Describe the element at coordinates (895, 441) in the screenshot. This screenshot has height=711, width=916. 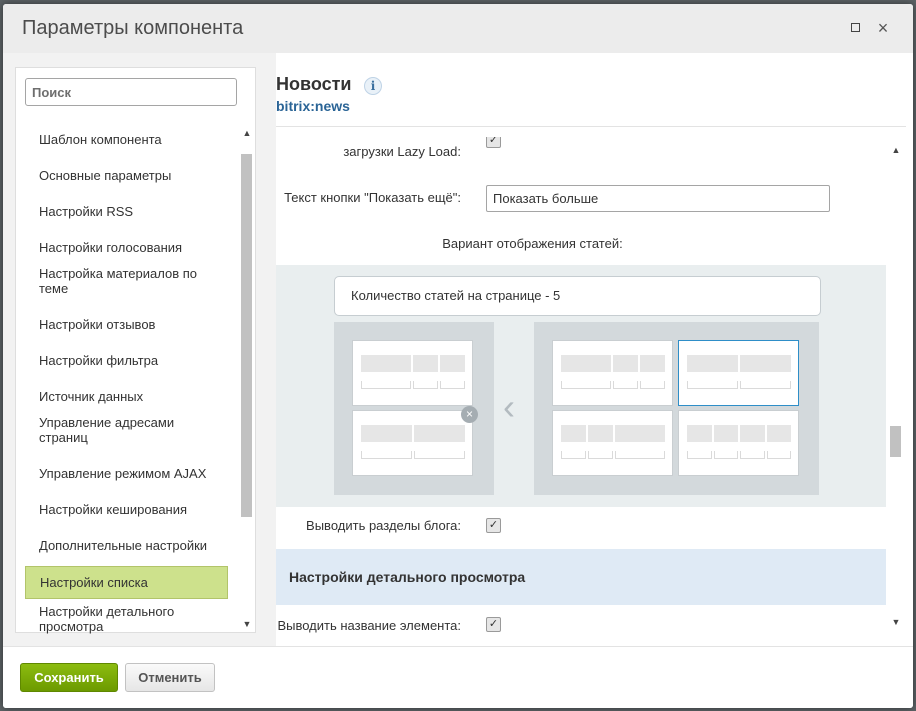
I see `content-scroll-thumb` at that location.